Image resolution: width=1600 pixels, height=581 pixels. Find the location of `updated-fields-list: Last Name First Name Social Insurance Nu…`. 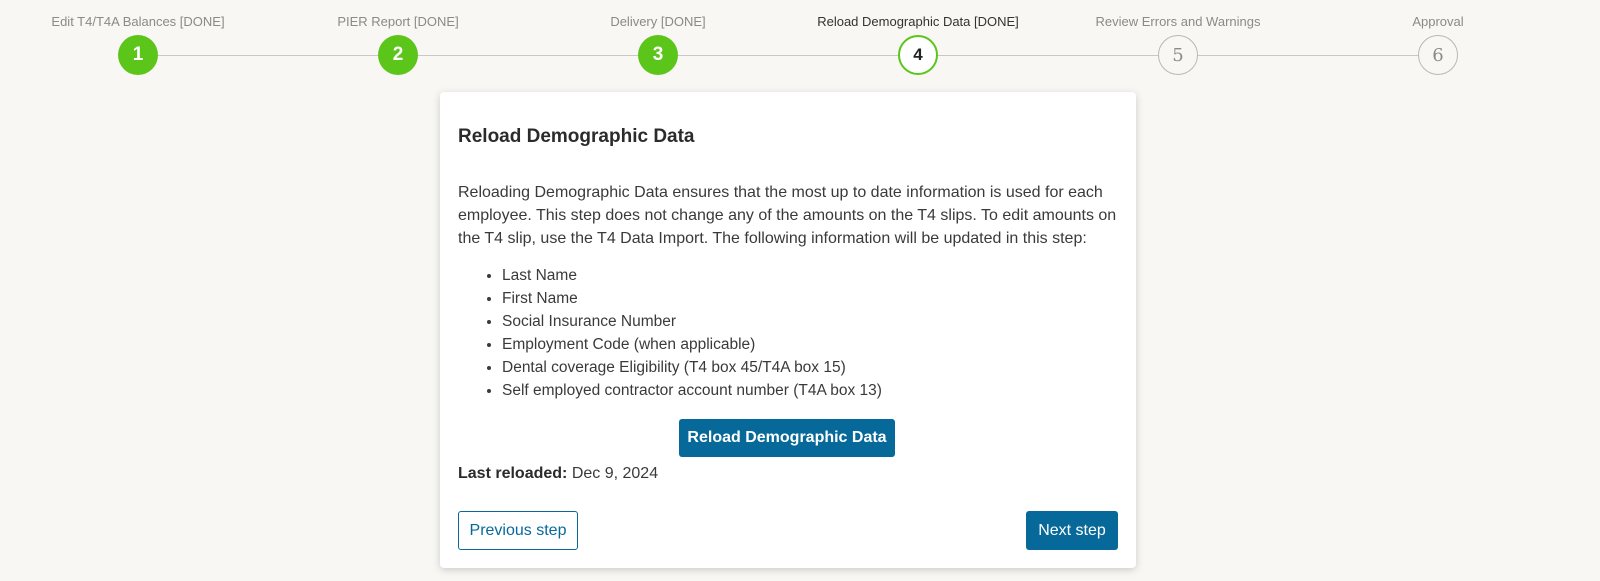

updated-fields-list: Last Name First Name Social Insurance Nu… is located at coordinates (670, 333).